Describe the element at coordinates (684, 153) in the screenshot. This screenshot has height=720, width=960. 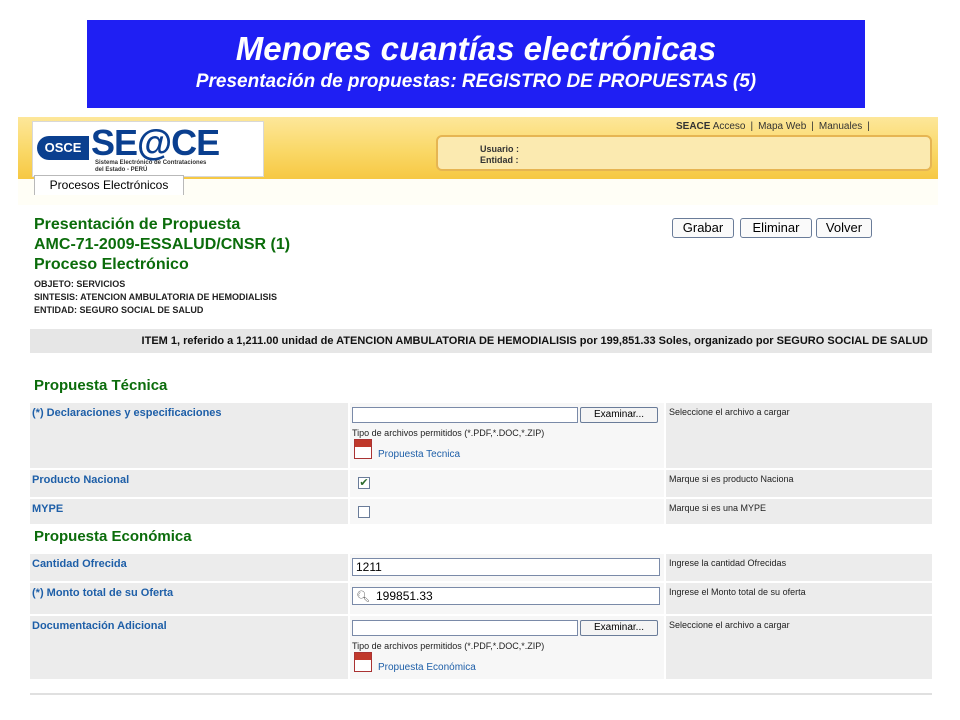
I see `user-info-box: Usuario : Entidad :` at that location.